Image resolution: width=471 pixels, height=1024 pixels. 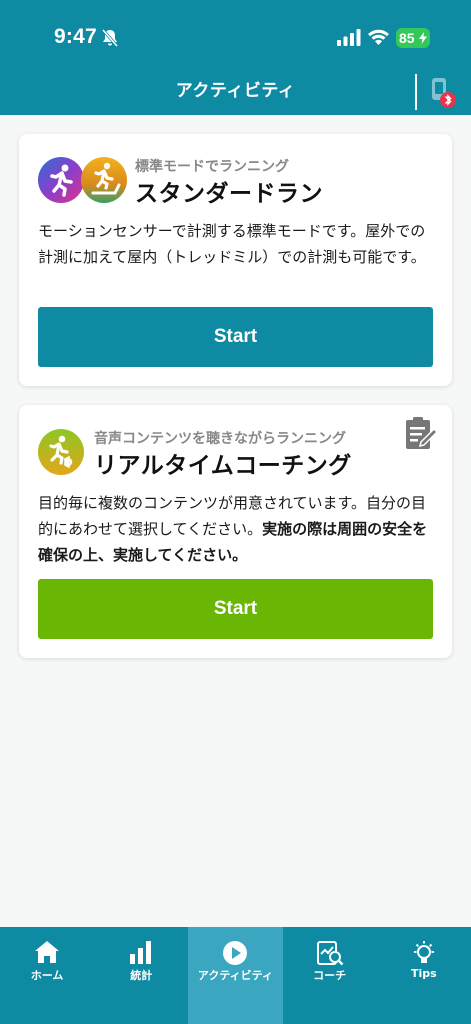 I want to click on realtime-coaching-start-button: Start, so click(x=235, y=609).